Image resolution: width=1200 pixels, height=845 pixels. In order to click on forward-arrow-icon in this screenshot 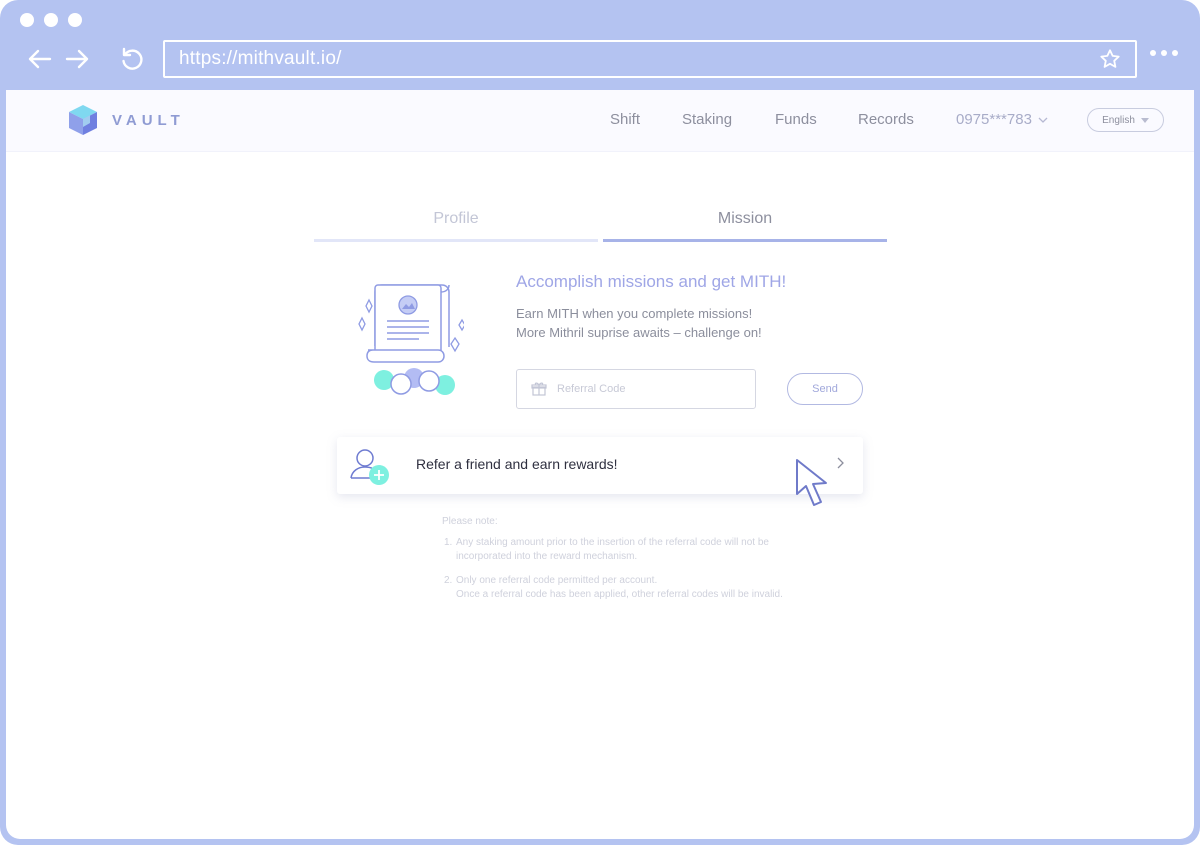, I will do `click(77, 59)`.